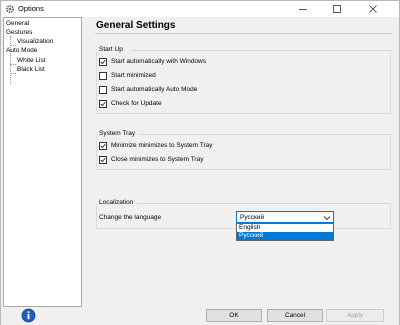 The image size is (400, 325). What do you see at coordinates (355, 315) in the screenshot?
I see `apply-button: Apply` at bounding box center [355, 315].